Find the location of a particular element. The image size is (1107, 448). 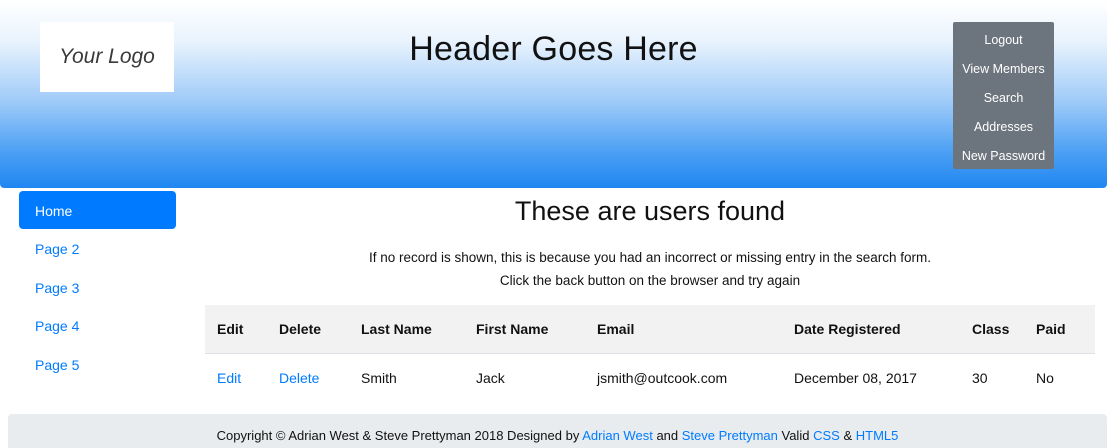

edit-cell: Edit is located at coordinates (236, 378).